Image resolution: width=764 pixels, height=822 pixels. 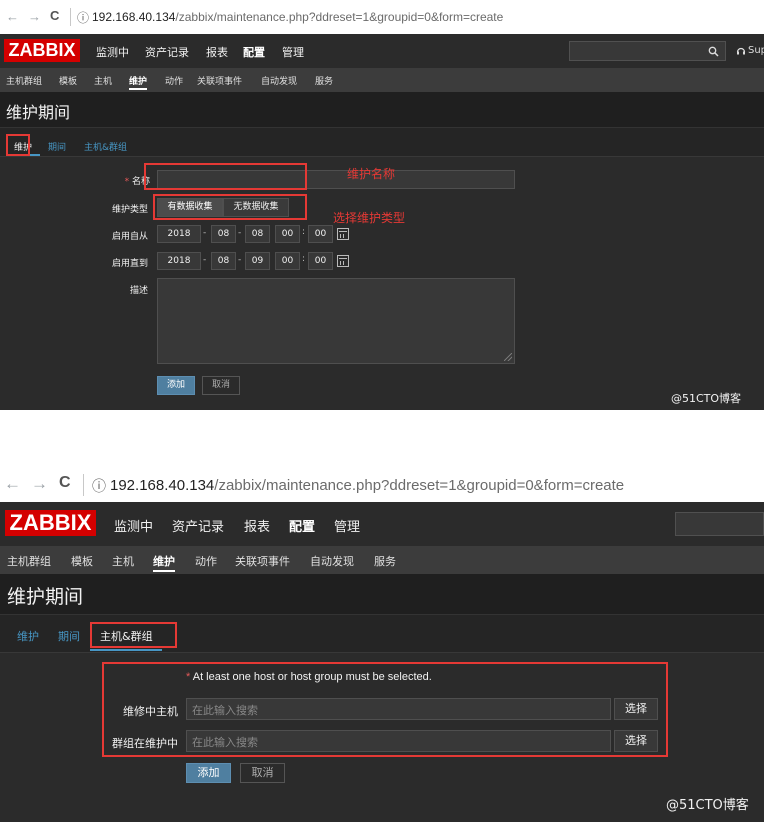 What do you see at coordinates (129, 264) in the screenshot?
I see `active-till-label: 启用直到` at bounding box center [129, 264].